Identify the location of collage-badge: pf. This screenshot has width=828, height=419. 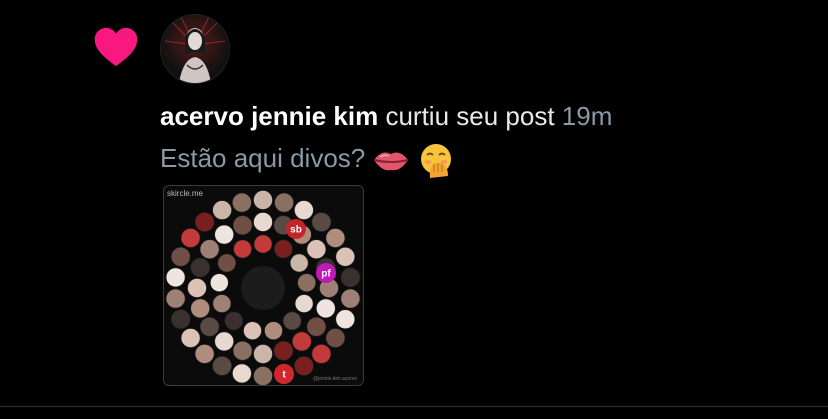
(326, 273).